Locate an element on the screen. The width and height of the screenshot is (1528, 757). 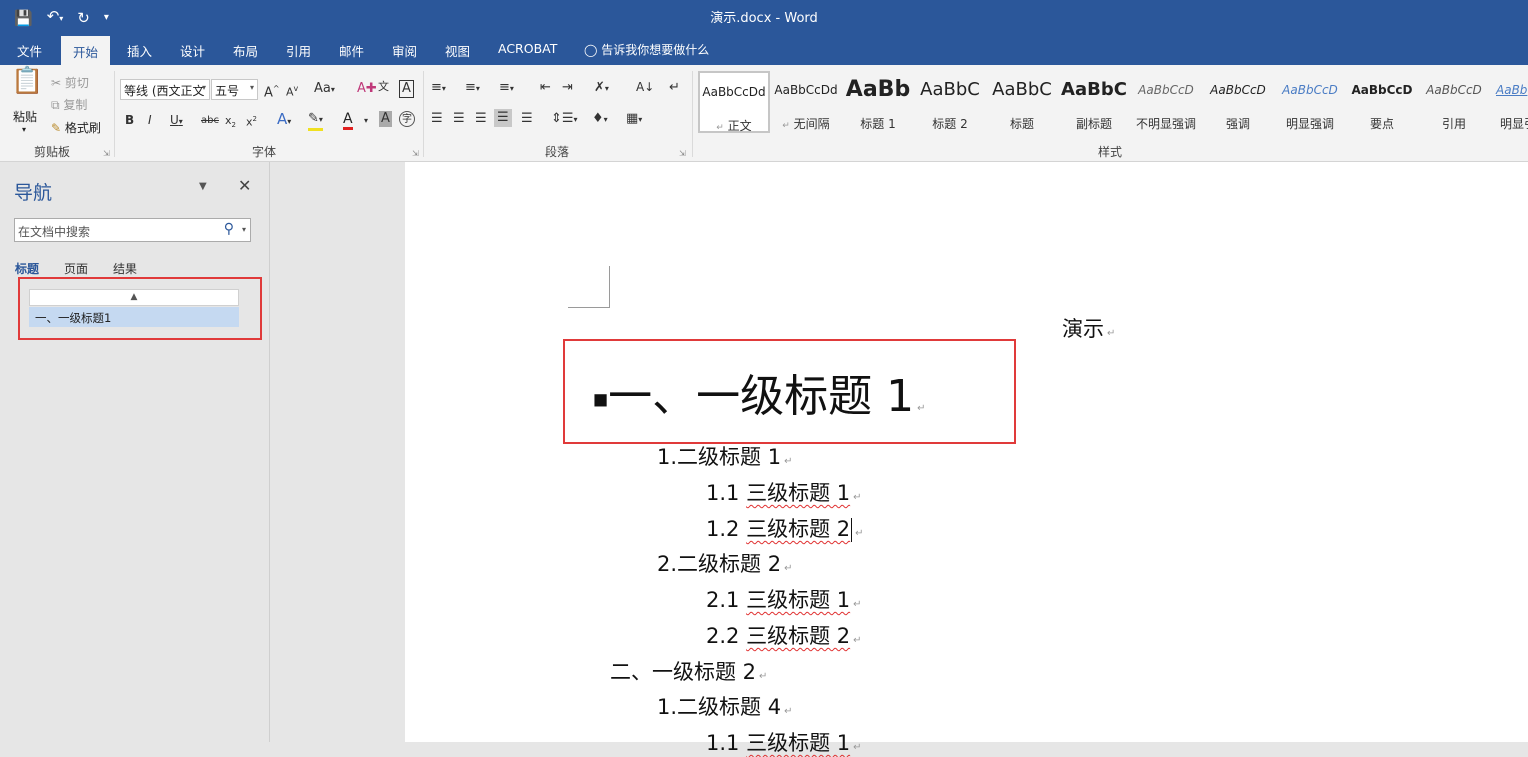
style-subtle-emphasis: AaBbCcD 不明显强调 is located at coordinates (1166, 102).